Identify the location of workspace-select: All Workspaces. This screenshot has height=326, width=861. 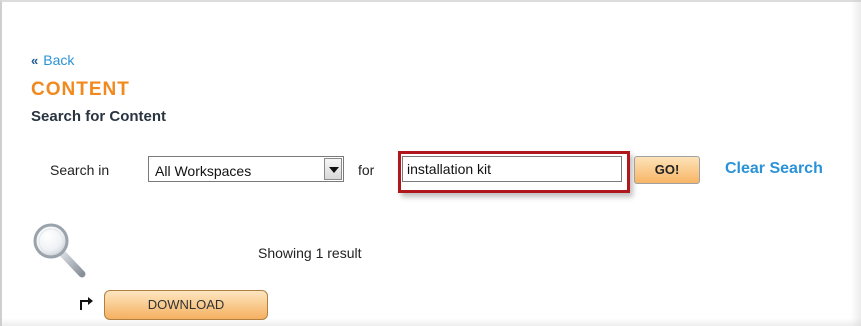
(246, 169).